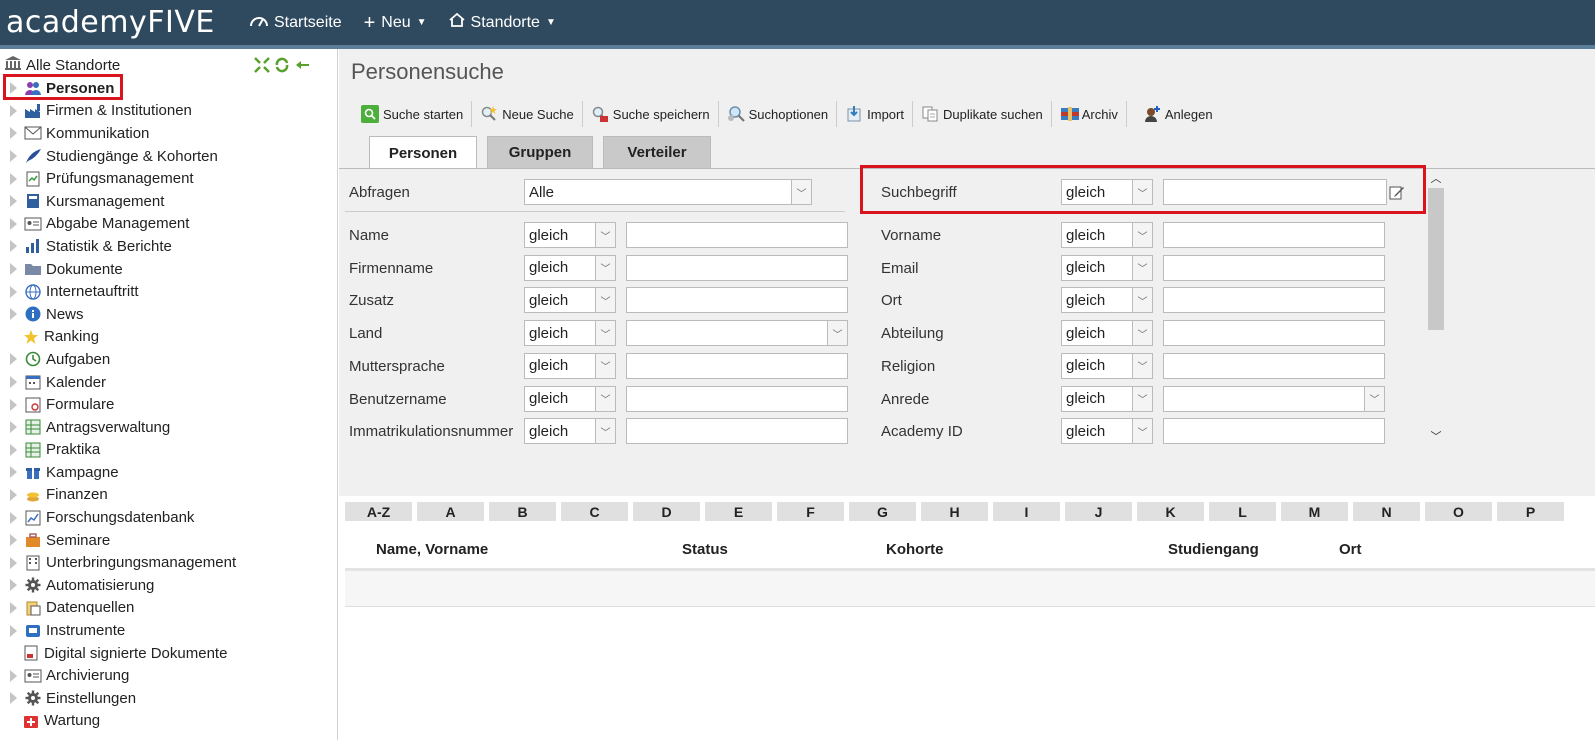  What do you see at coordinates (882, 511) in the screenshot?
I see `alpha-filter-g: G` at bounding box center [882, 511].